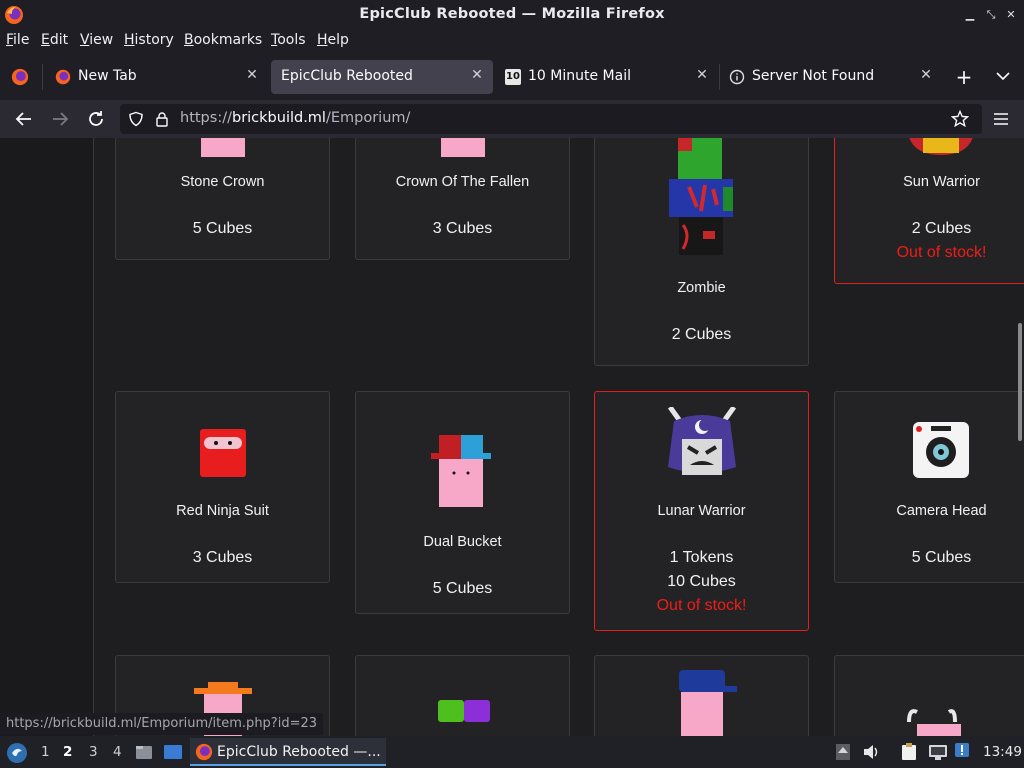 The image size is (1024, 768). What do you see at coordinates (222, 182) in the screenshot?
I see `item-name: Stone Crown` at bounding box center [222, 182].